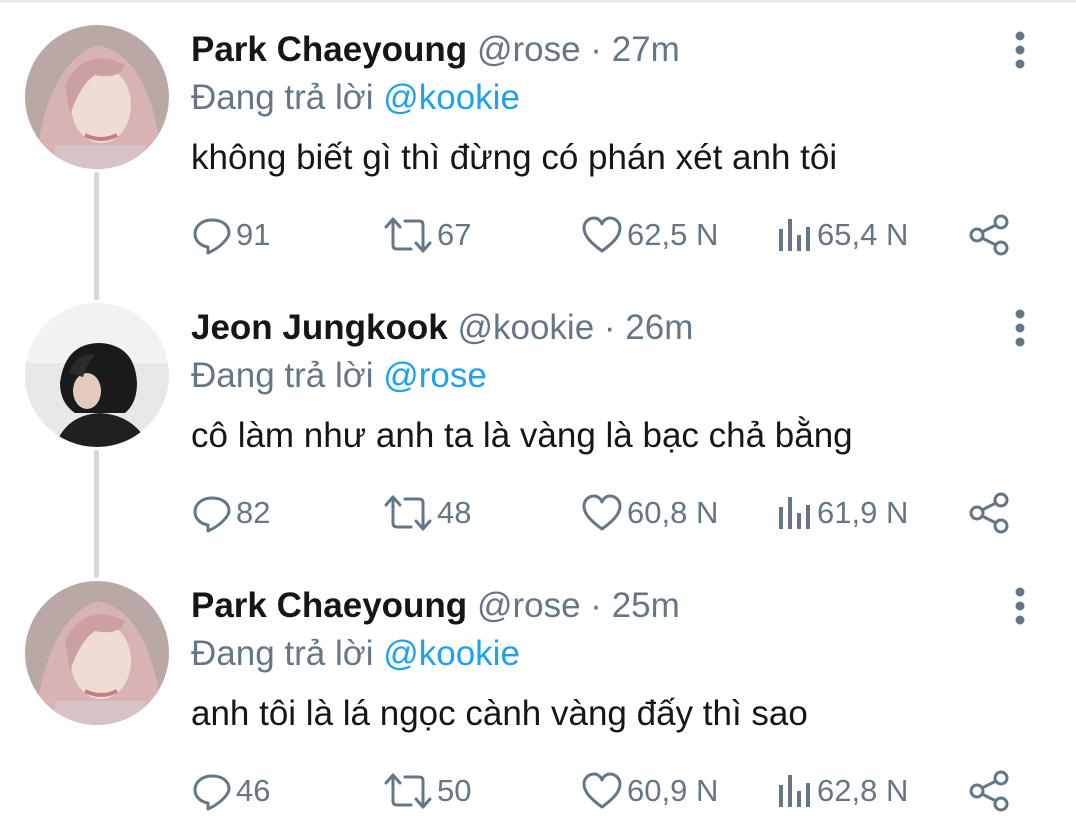 This screenshot has width=1076, height=834. I want to click on display-name: Jeon Jungkook, so click(319, 327).